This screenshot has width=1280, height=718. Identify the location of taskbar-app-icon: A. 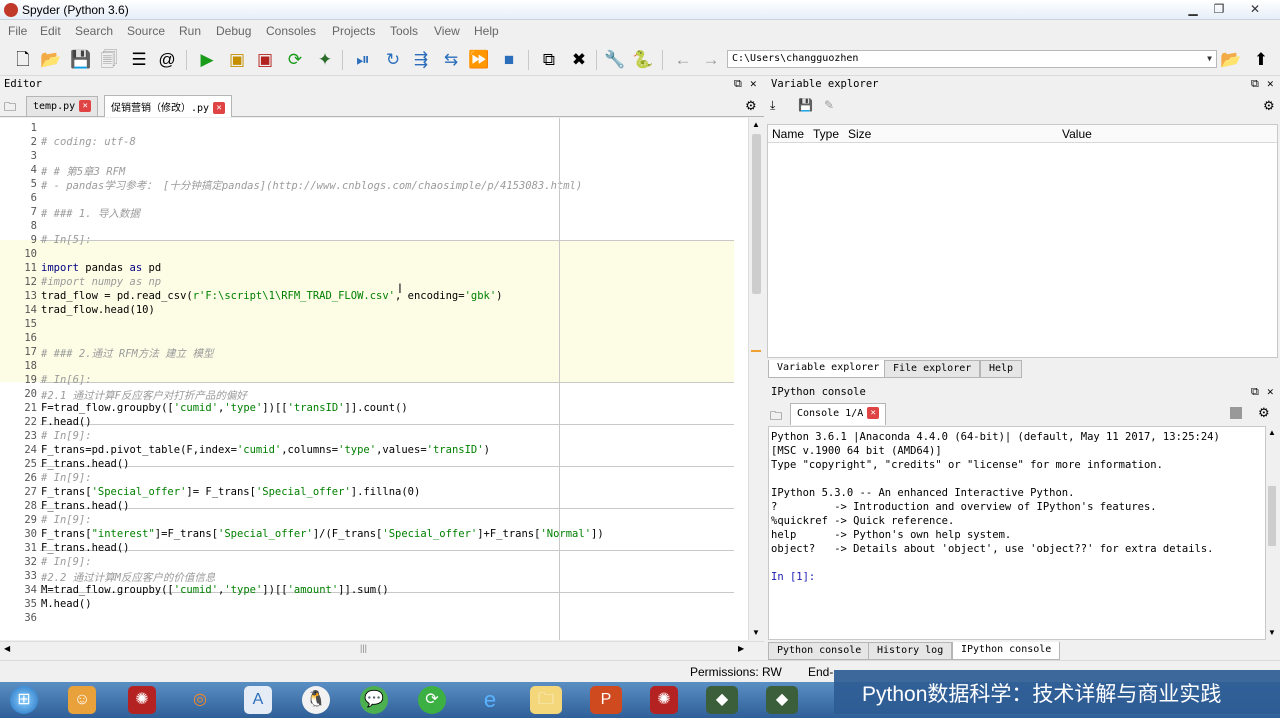
(258, 700).